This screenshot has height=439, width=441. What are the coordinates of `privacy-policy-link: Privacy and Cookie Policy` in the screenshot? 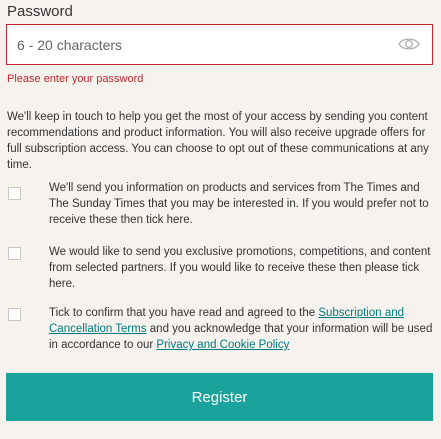 It's located at (222, 345).